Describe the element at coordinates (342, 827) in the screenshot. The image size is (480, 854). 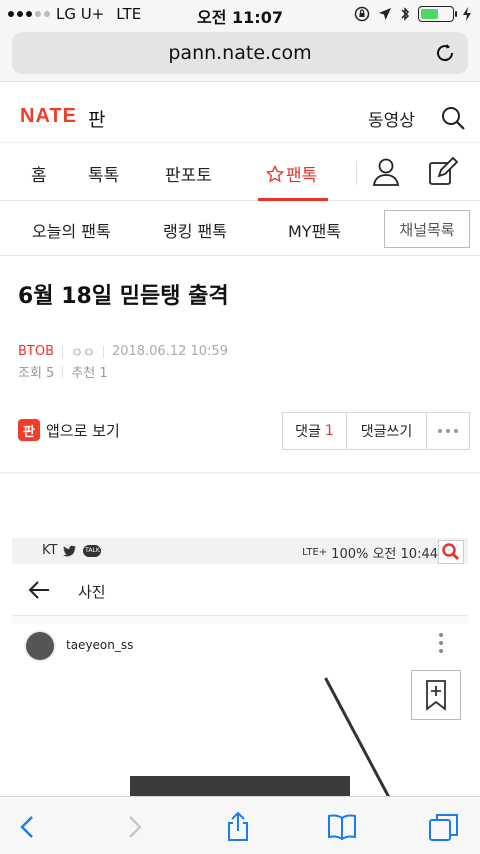
I see `bookmarks-icon` at that location.